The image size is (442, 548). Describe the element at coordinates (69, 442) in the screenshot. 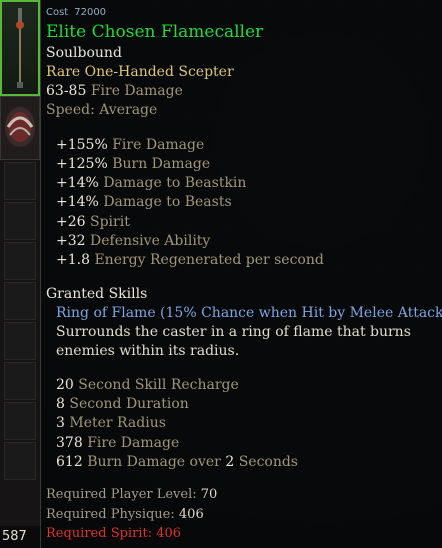

I see `skill-stat-value: 378` at that location.